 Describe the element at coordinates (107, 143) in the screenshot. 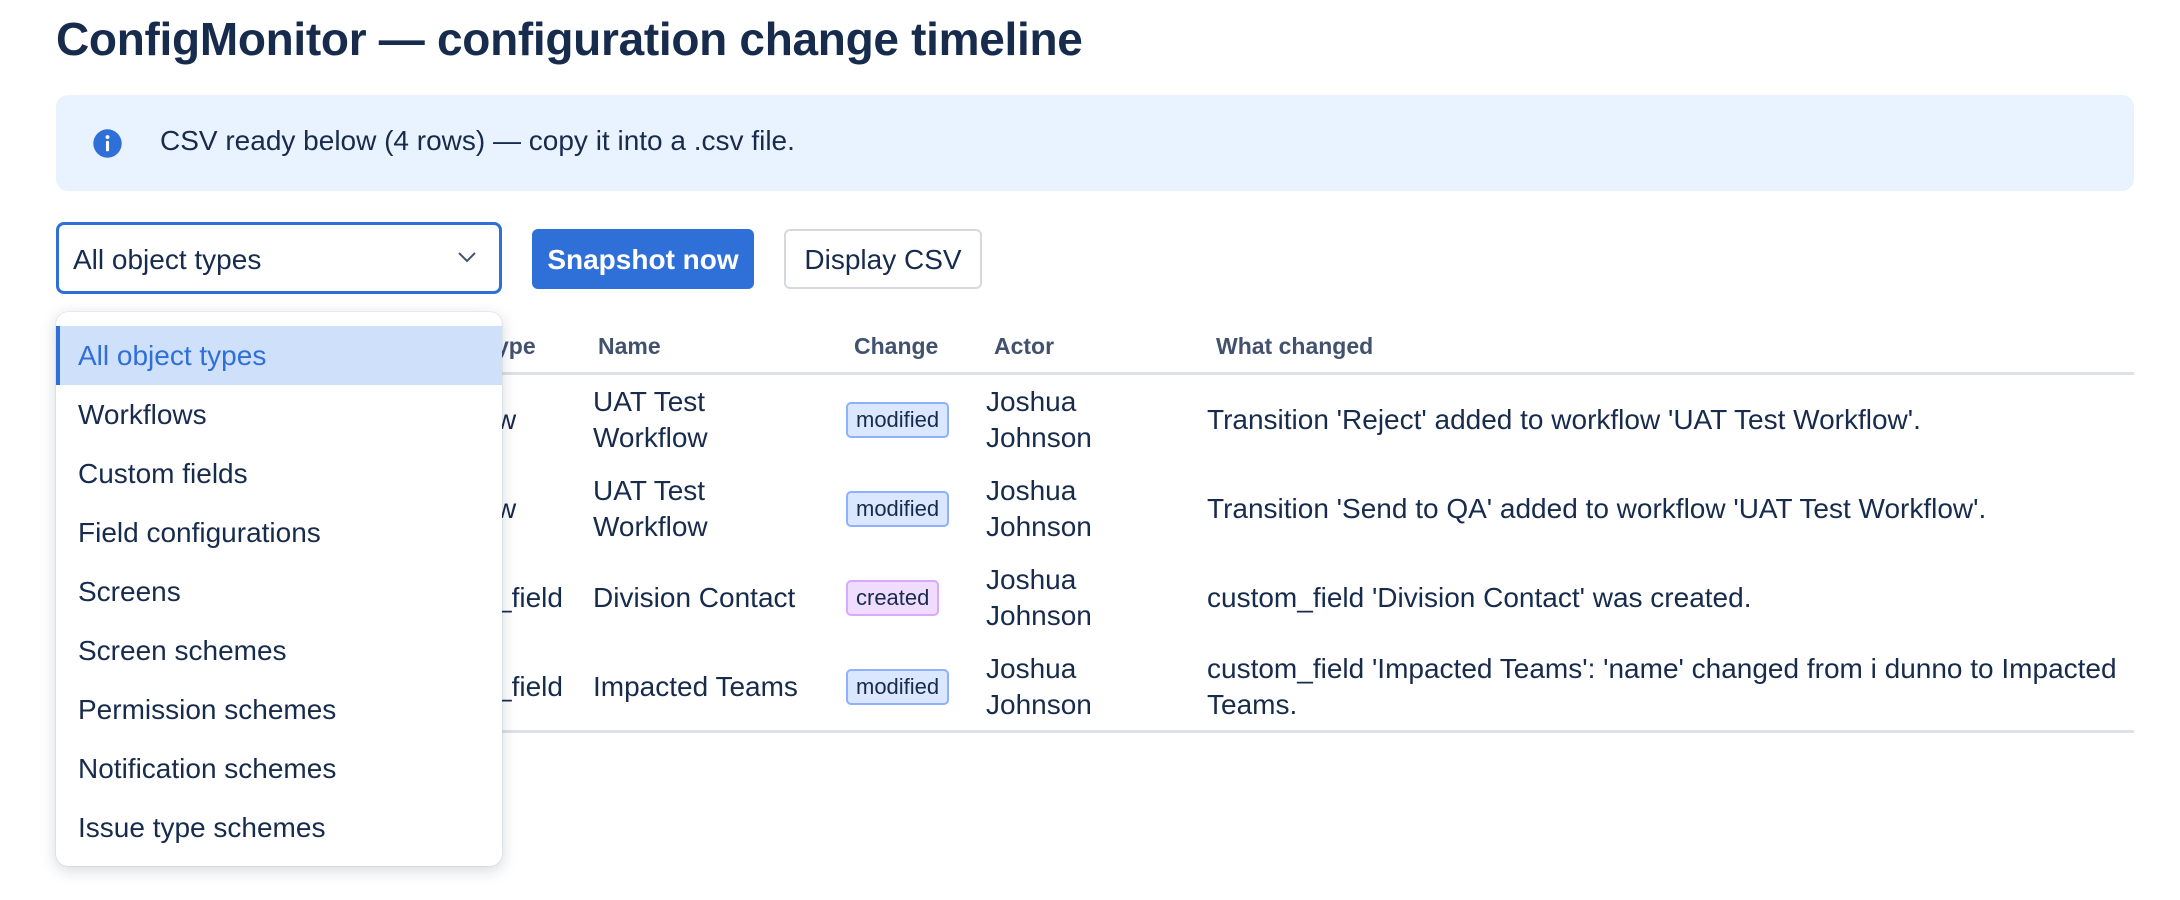

I see `info-icon` at that location.